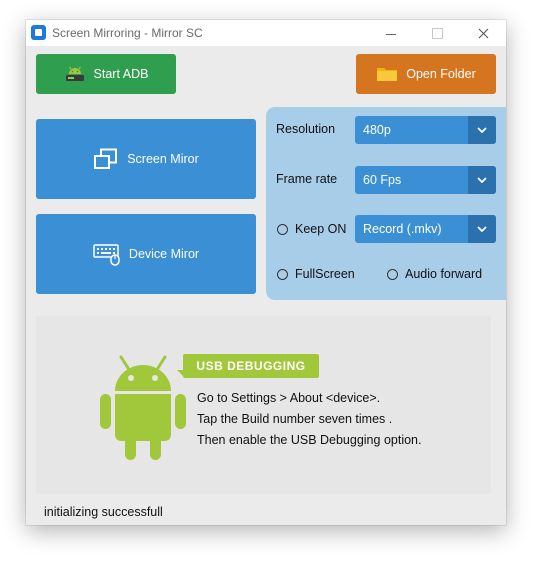 This screenshot has height=568, width=550. I want to click on record-select: Record (.mkv), so click(425, 229).